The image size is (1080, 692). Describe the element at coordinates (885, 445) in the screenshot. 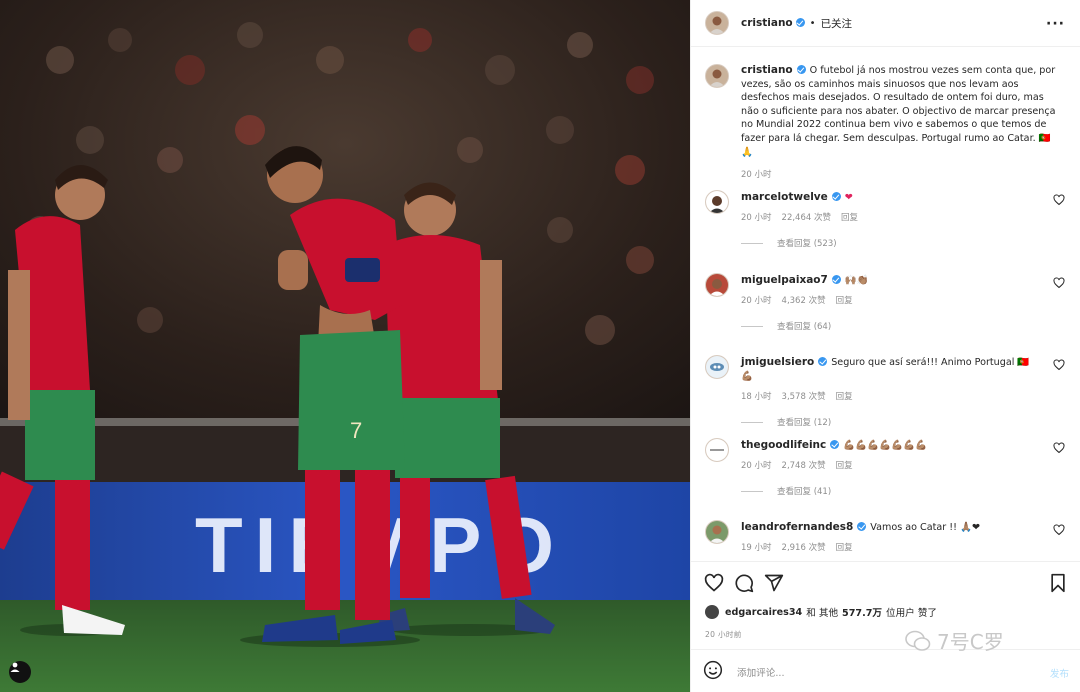

I see `comment-text: 💪🏽💪🏽💪🏽💪🏽💪🏽💪🏽💪🏽` at that location.